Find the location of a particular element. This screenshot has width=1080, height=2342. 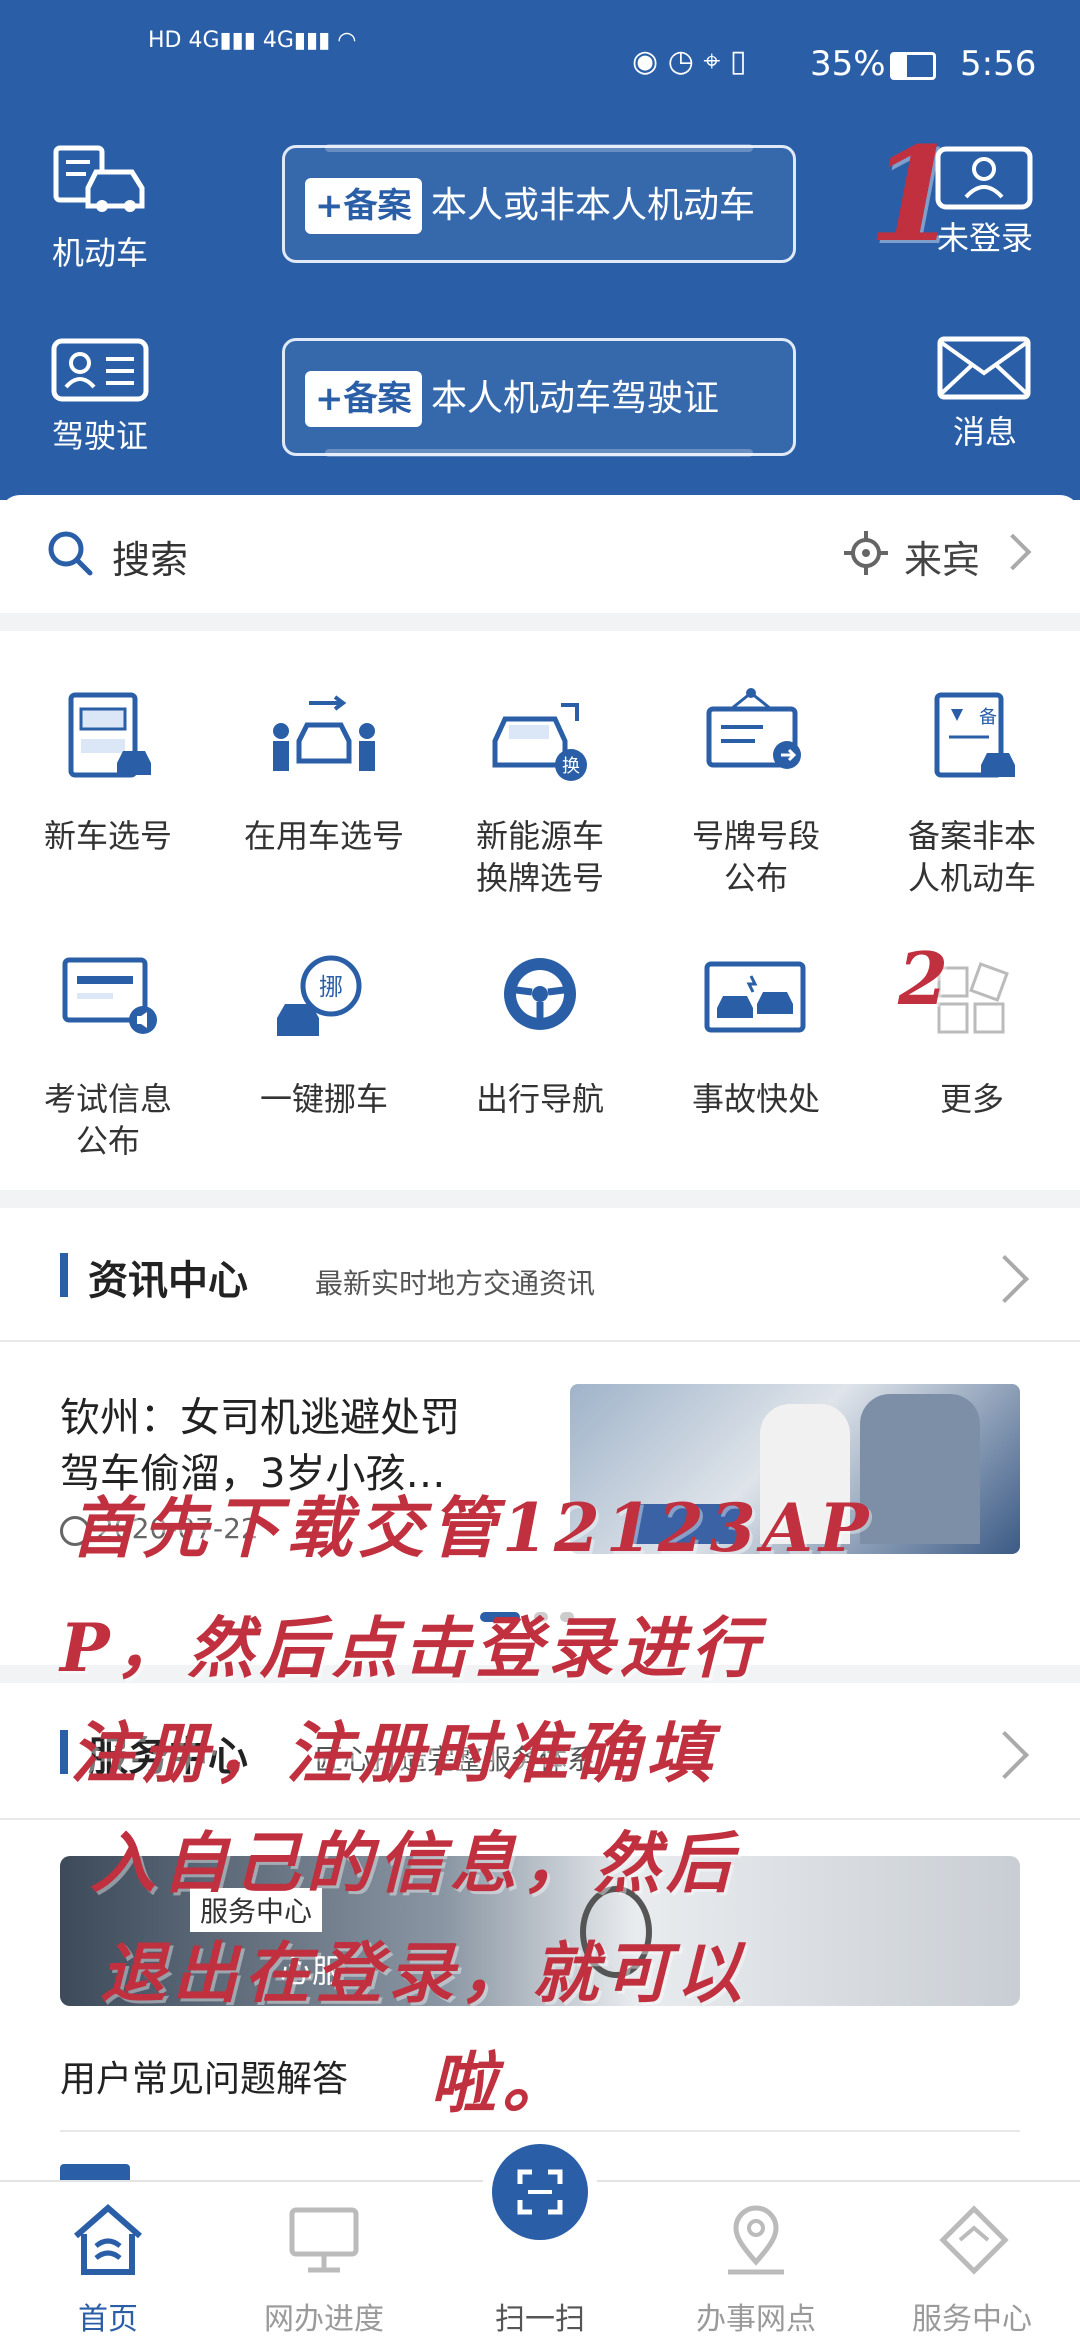

service-label: 新车选号 is located at coordinates (107, 836).